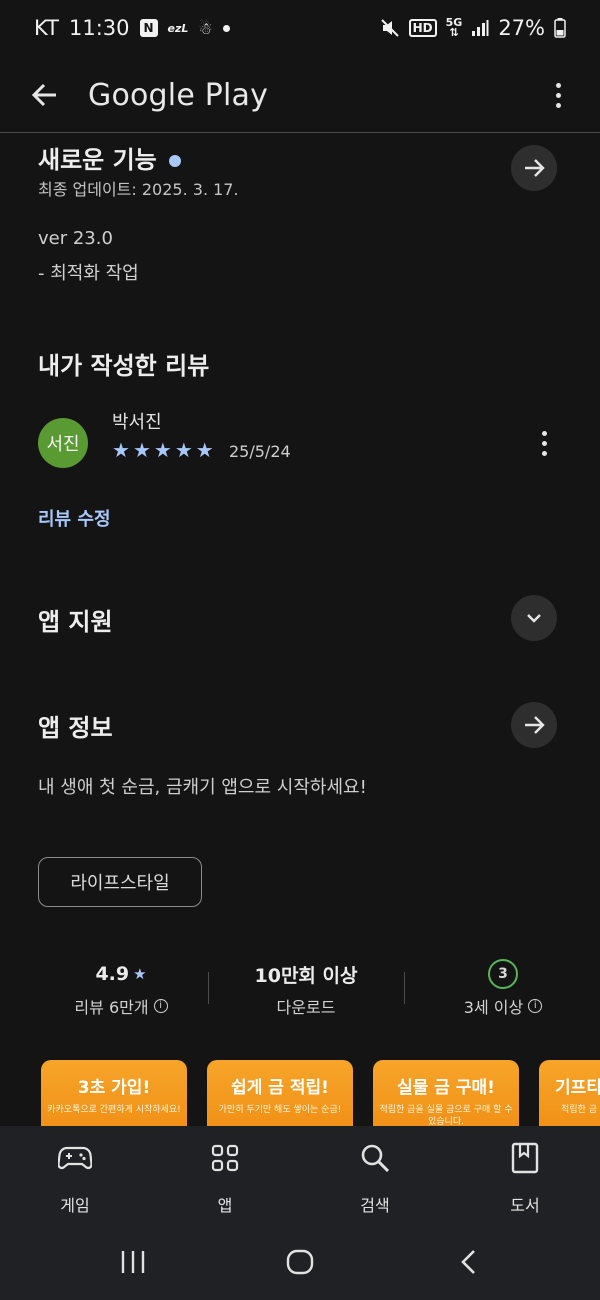  I want to click on system-navigation-bar, so click(300, 1263).